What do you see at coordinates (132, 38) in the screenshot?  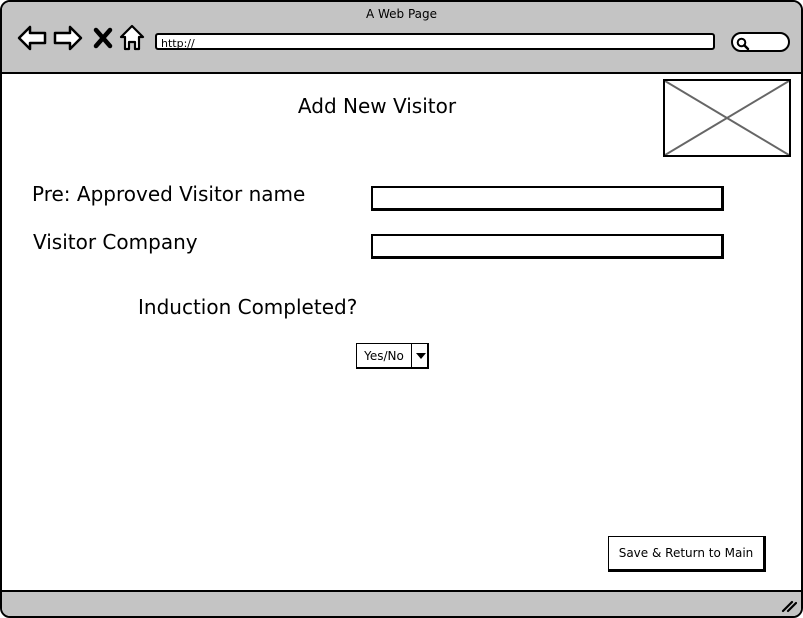 I see `home-icon` at bounding box center [132, 38].